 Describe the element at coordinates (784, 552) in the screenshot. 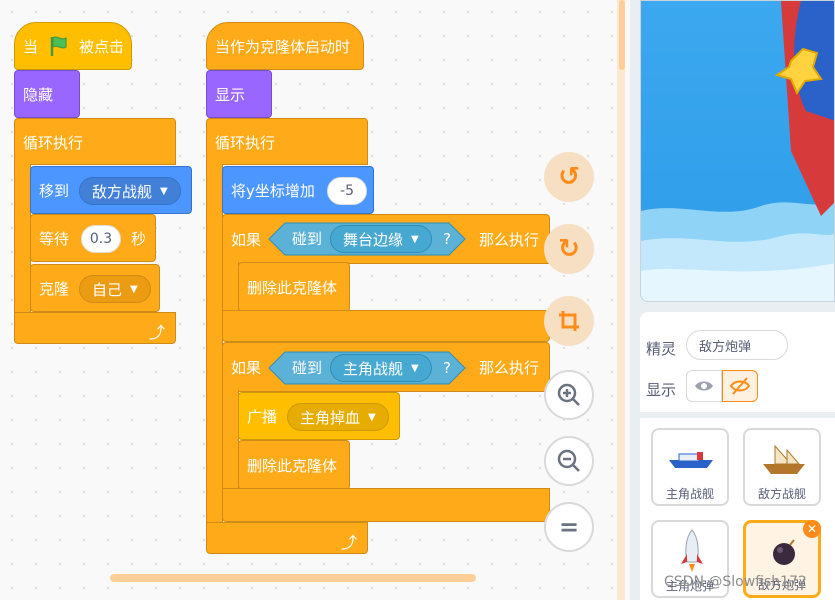

I see `bomb-icon` at that location.